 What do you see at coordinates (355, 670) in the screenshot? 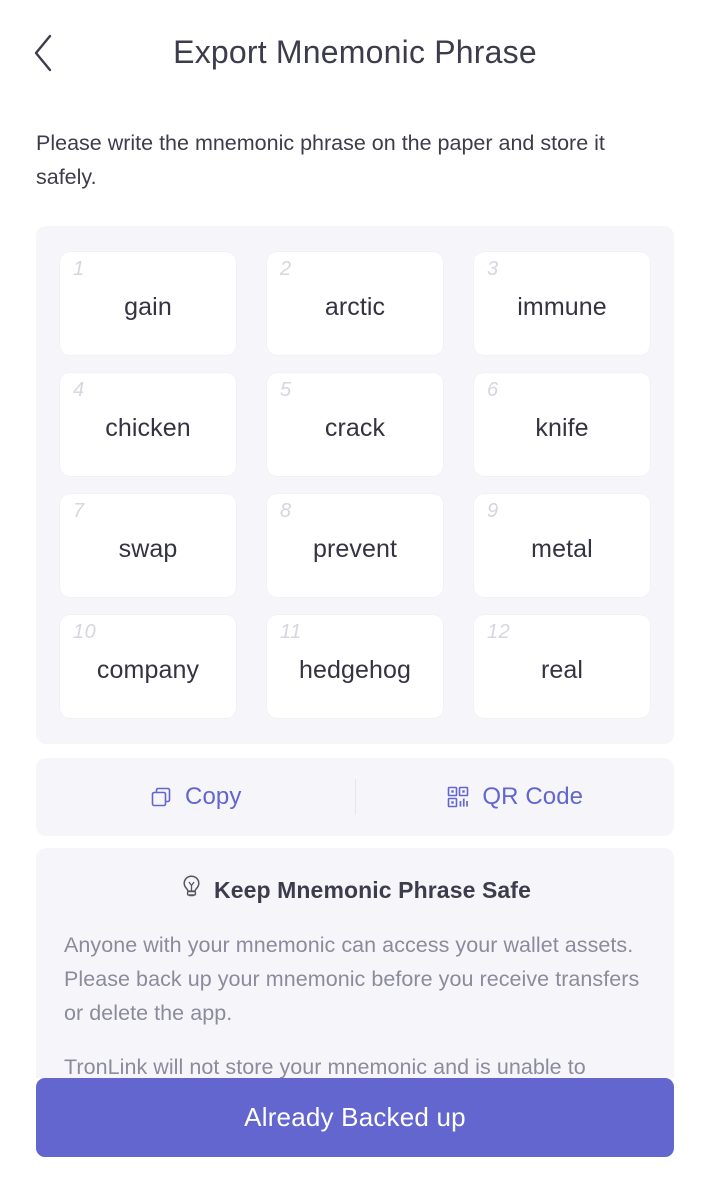
I see `word-text: hedgehog` at bounding box center [355, 670].